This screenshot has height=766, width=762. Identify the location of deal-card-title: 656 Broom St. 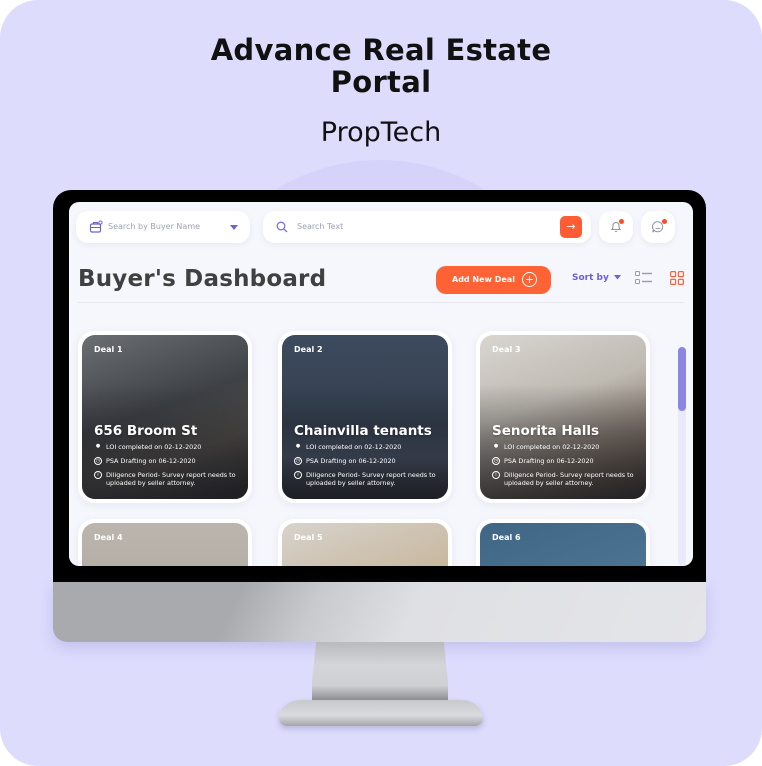
(146, 431).